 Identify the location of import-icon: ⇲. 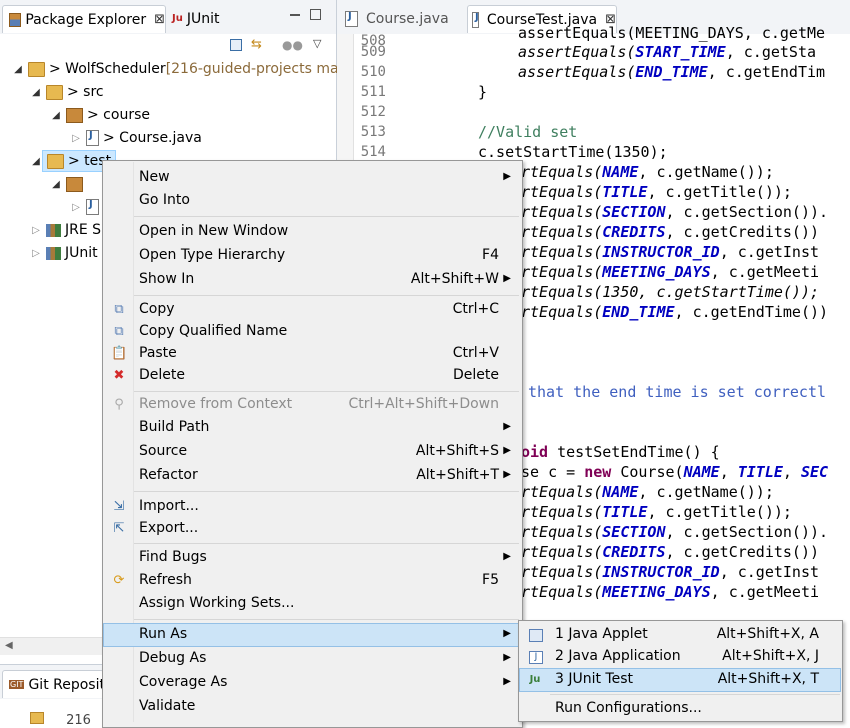
(119, 506).